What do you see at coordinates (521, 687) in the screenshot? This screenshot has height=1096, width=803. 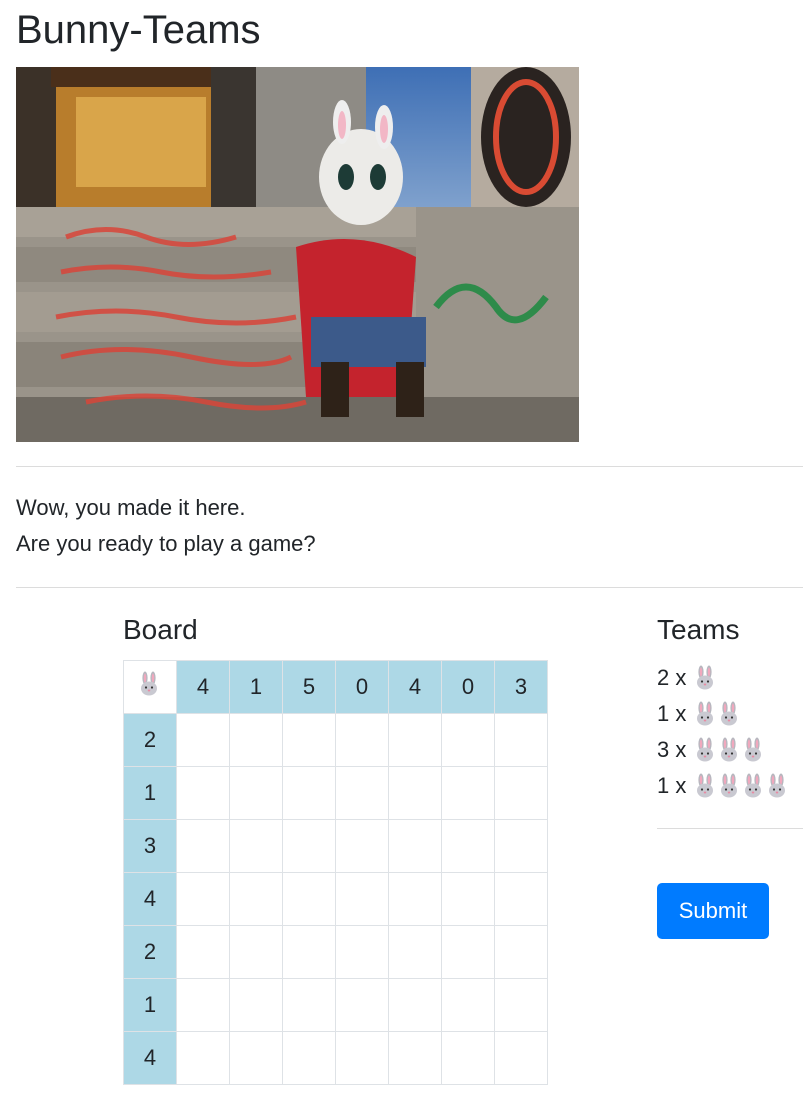 I see `column-hint: 3` at bounding box center [521, 687].